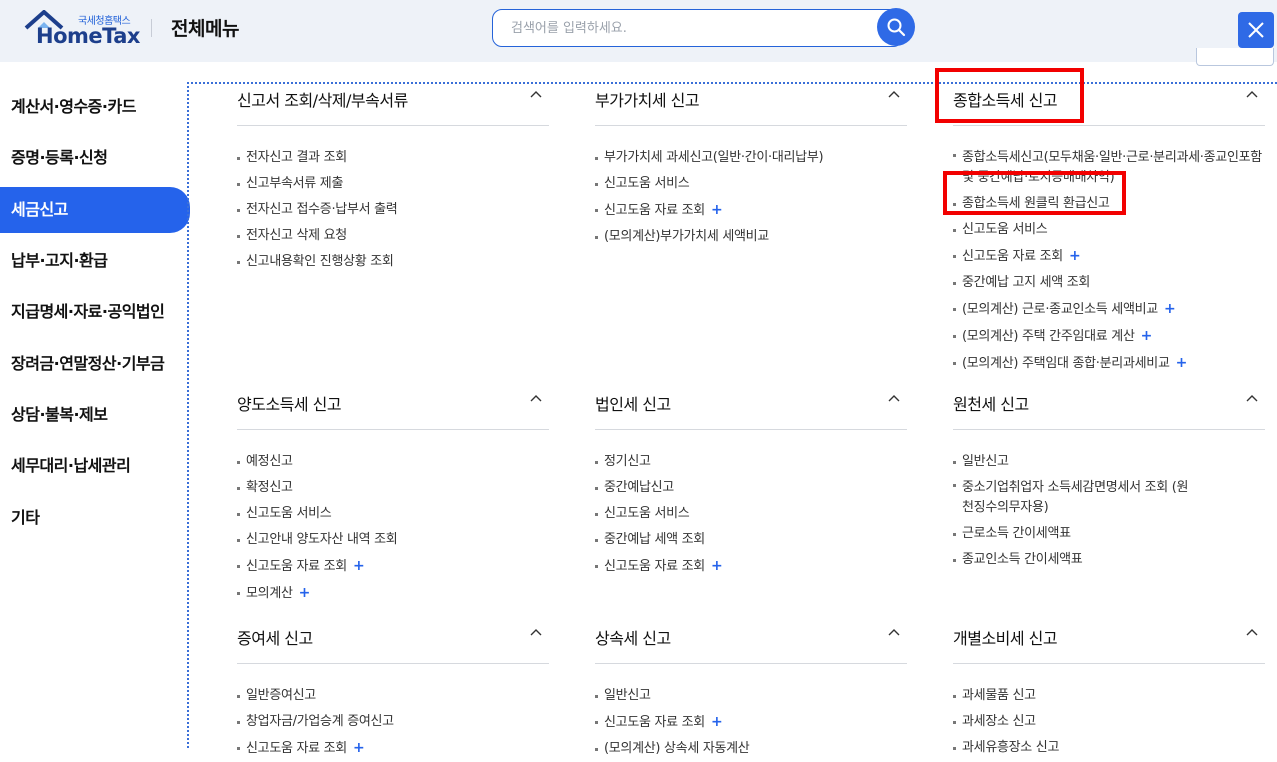  What do you see at coordinates (275, 638) in the screenshot?
I see `section-title: 증여세 신고` at bounding box center [275, 638].